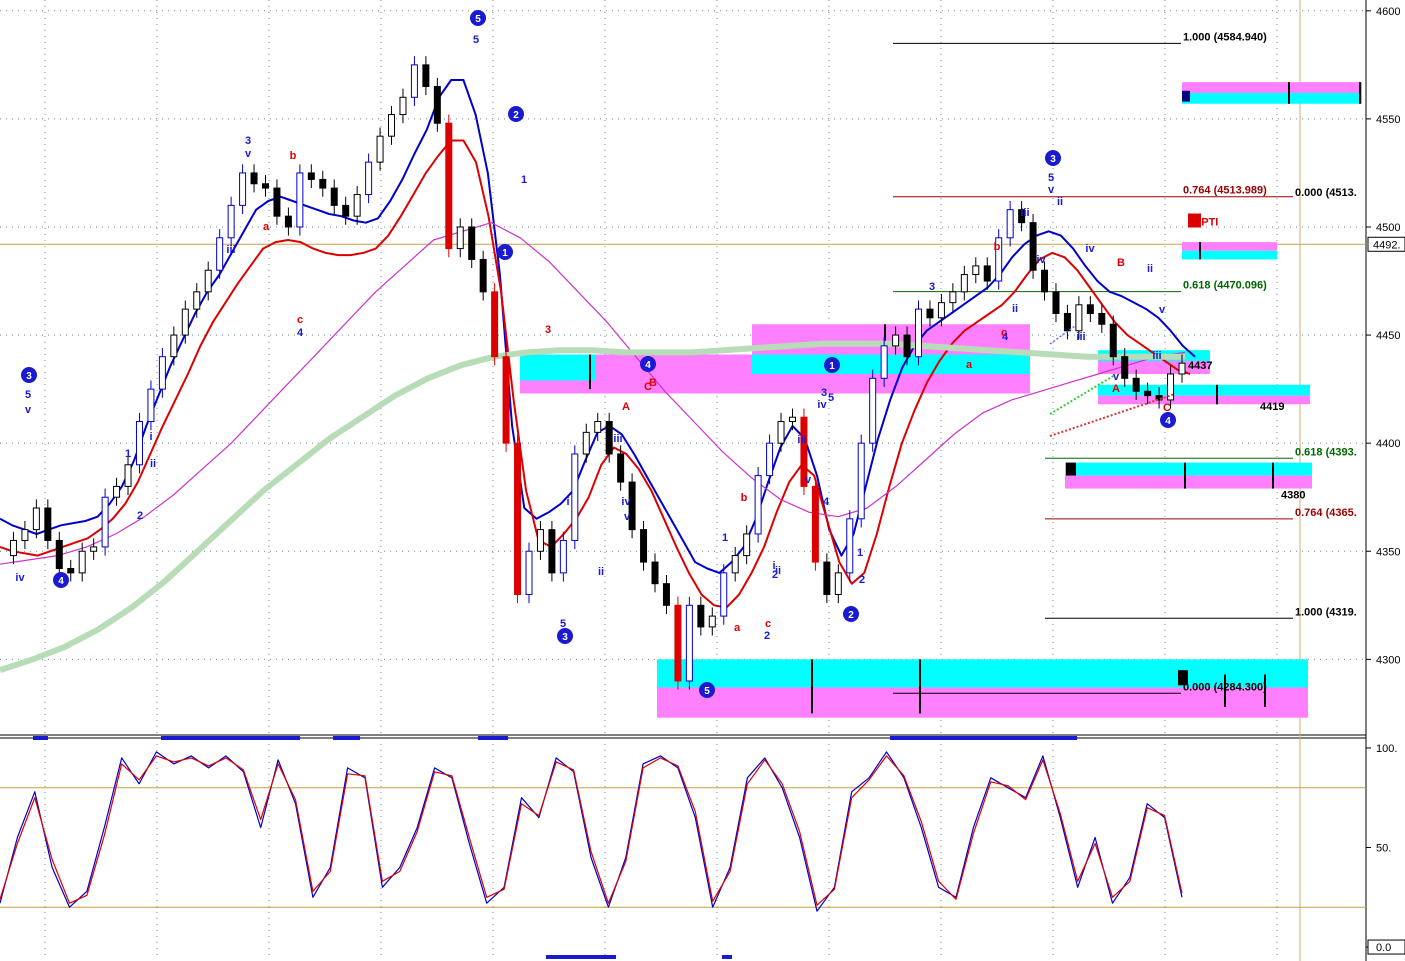 This screenshot has width=1405, height=961. What do you see at coordinates (1116, 389) in the screenshot?
I see `wave-label: A` at bounding box center [1116, 389].